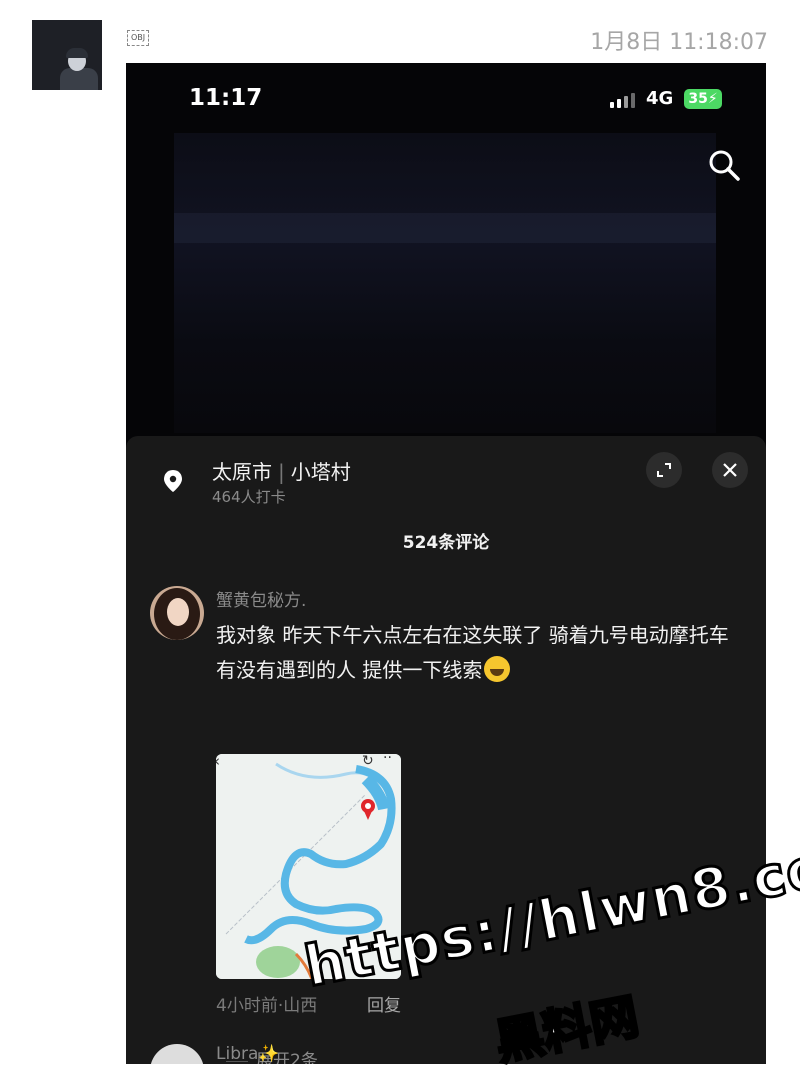 This screenshot has width=800, height=1073. I want to click on map-back-icon: ‹, so click(218, 762).